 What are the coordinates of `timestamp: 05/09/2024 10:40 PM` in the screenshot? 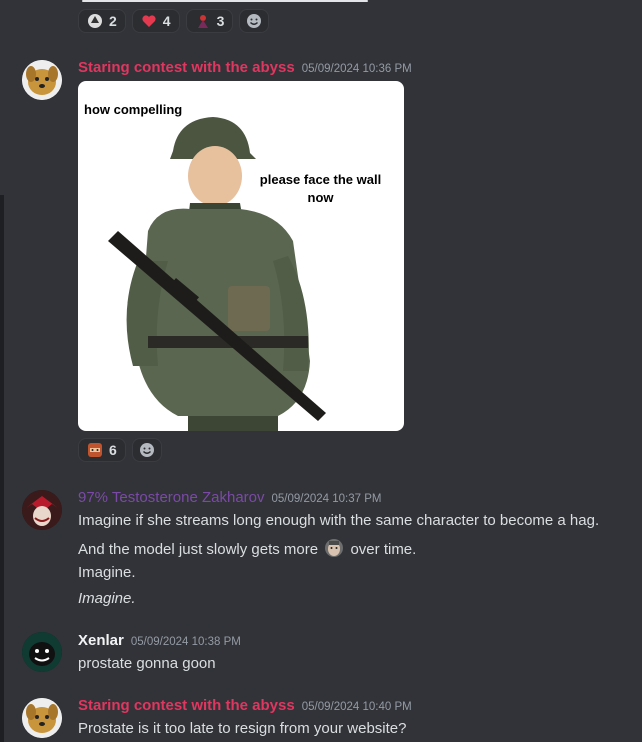 It's located at (357, 707).